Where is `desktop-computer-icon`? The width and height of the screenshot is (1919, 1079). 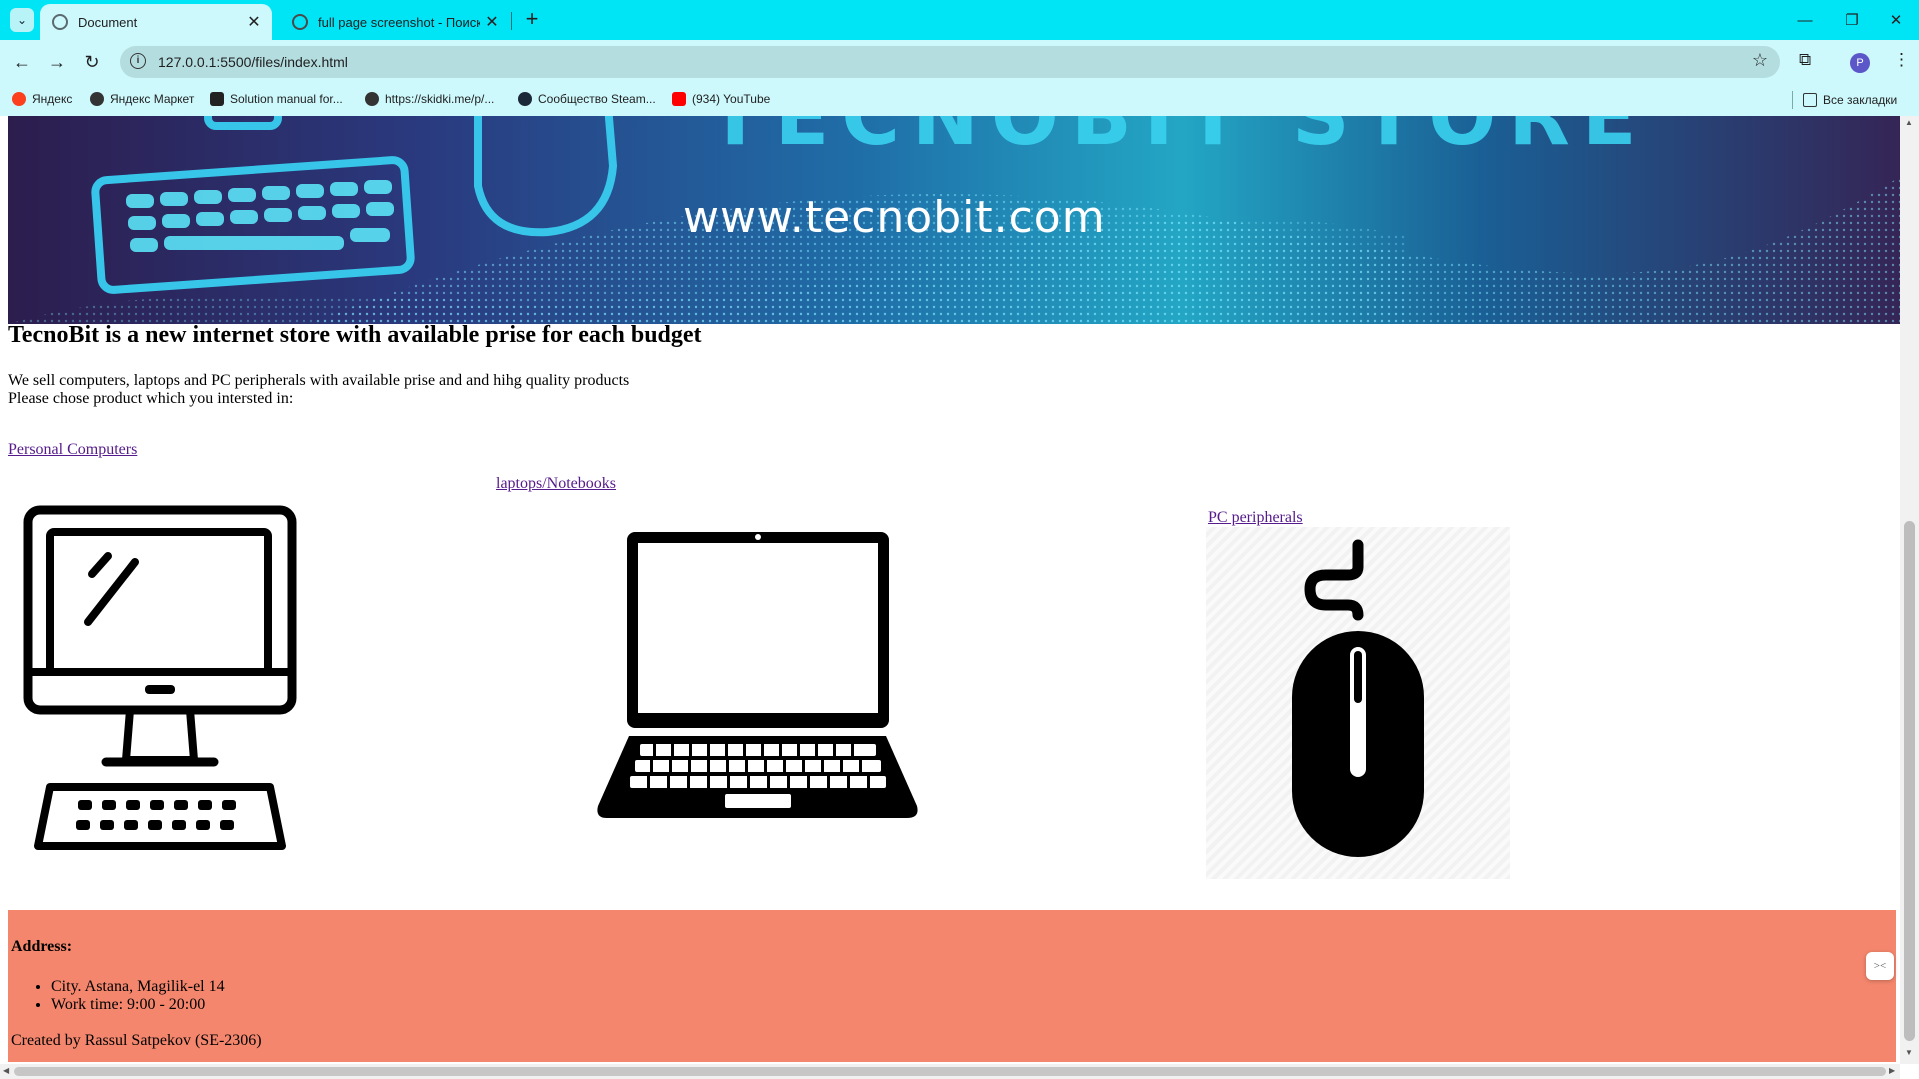 desktop-computer-icon is located at coordinates (160, 677).